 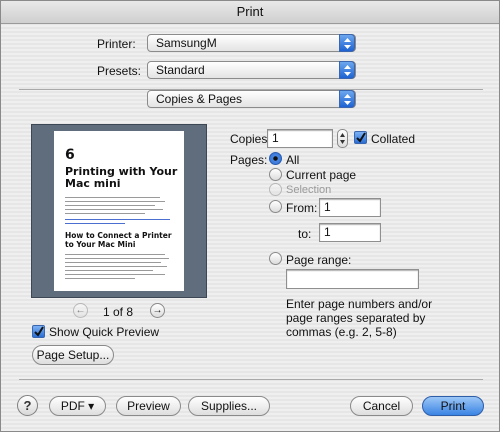 What do you see at coordinates (251, 43) in the screenshot?
I see `printer-popup: SamsungM` at bounding box center [251, 43].